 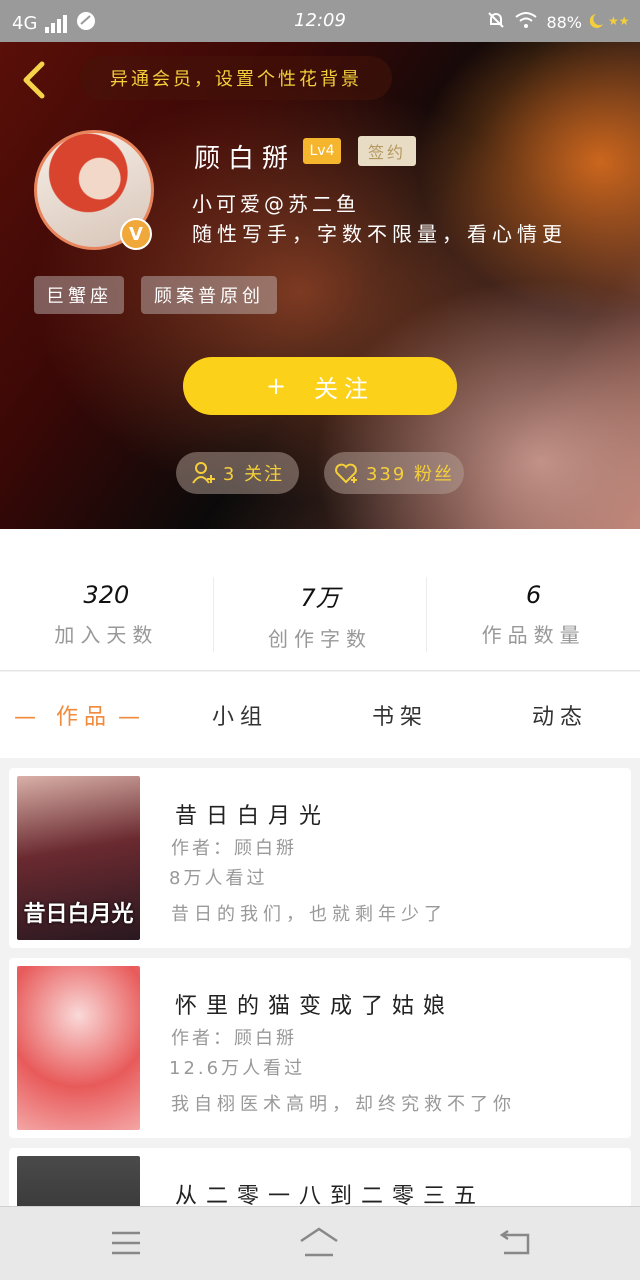 What do you see at coordinates (320, 638) in the screenshot?
I see `stat-label: 创作字数` at bounding box center [320, 638].